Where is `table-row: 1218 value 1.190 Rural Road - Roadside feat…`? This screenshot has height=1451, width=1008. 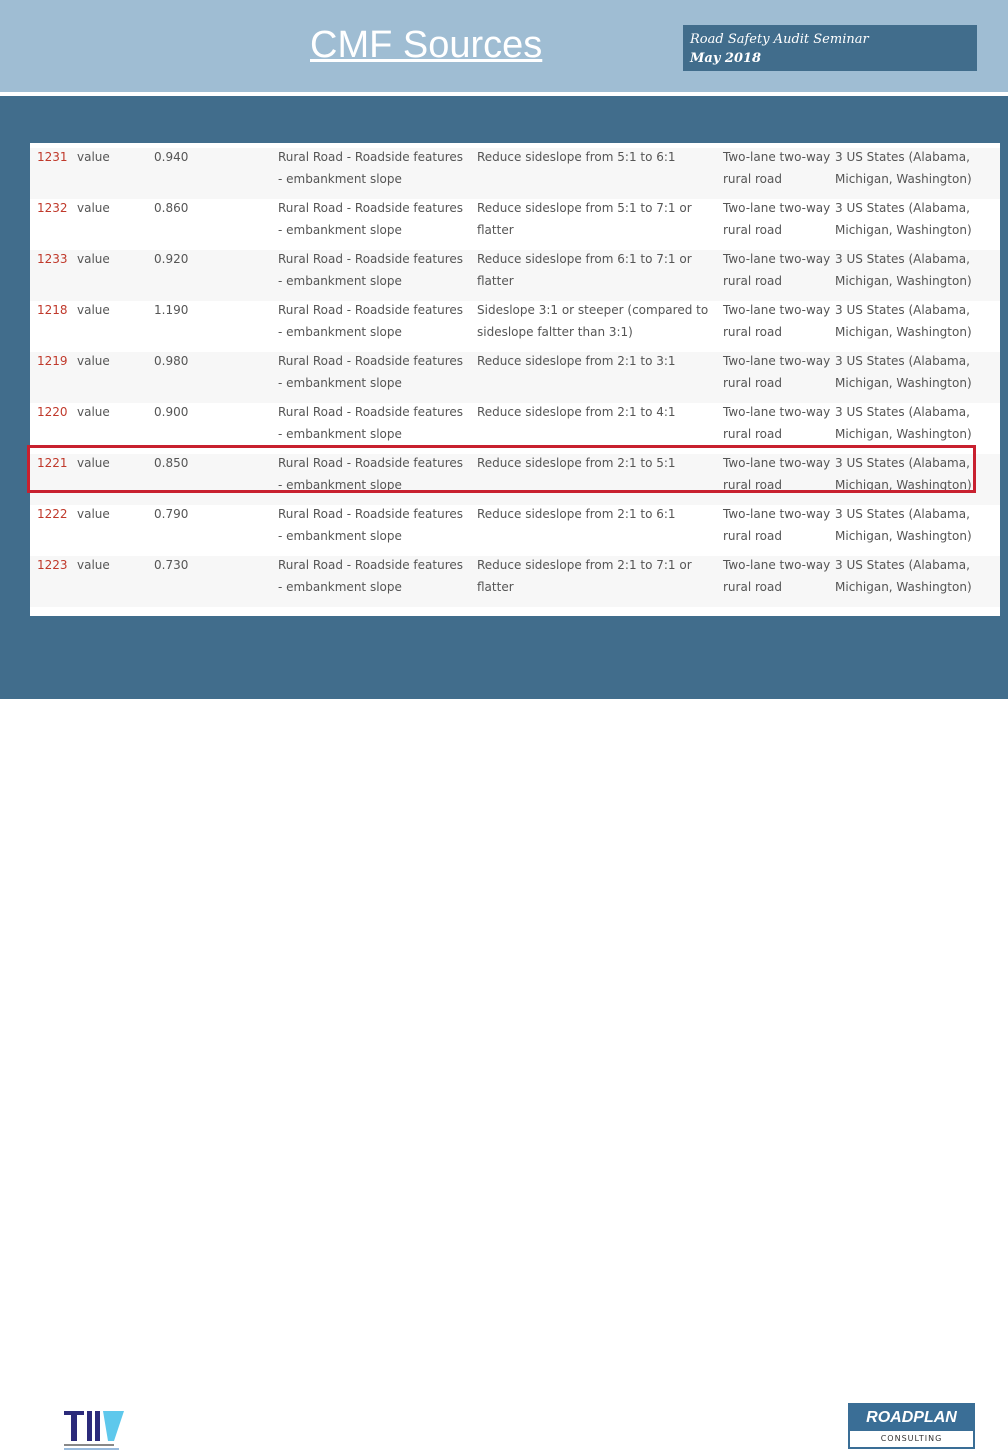
table-row: 1218 value 1.190 Rural Road - Roadside feat… is located at coordinates (515, 326).